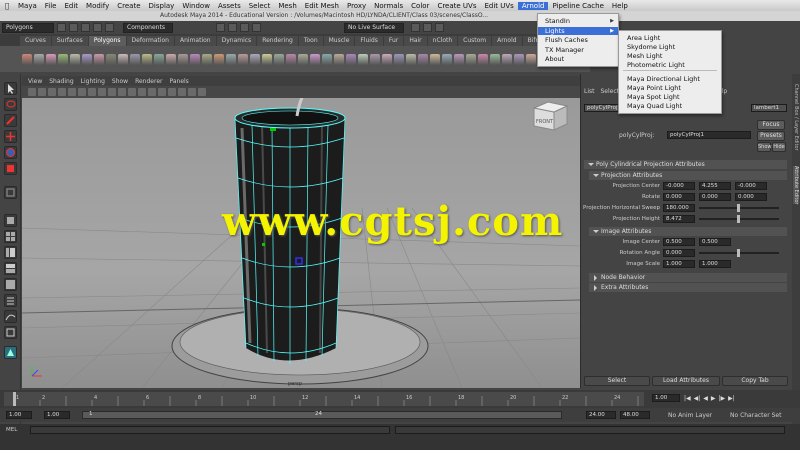 The image size is (800, 450). What do you see at coordinates (656, 65) in the screenshot?
I see `light-item-photometric-light: Photometric Light` at bounding box center [656, 65].